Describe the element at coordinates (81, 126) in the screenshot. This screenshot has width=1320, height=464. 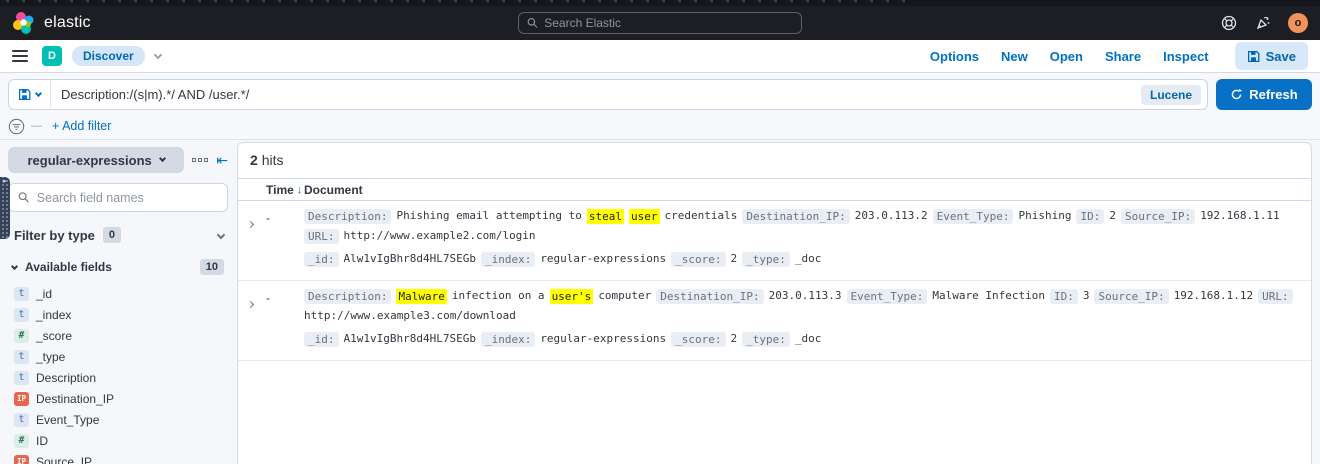
I see `add-filter-button: + Add filter` at that location.